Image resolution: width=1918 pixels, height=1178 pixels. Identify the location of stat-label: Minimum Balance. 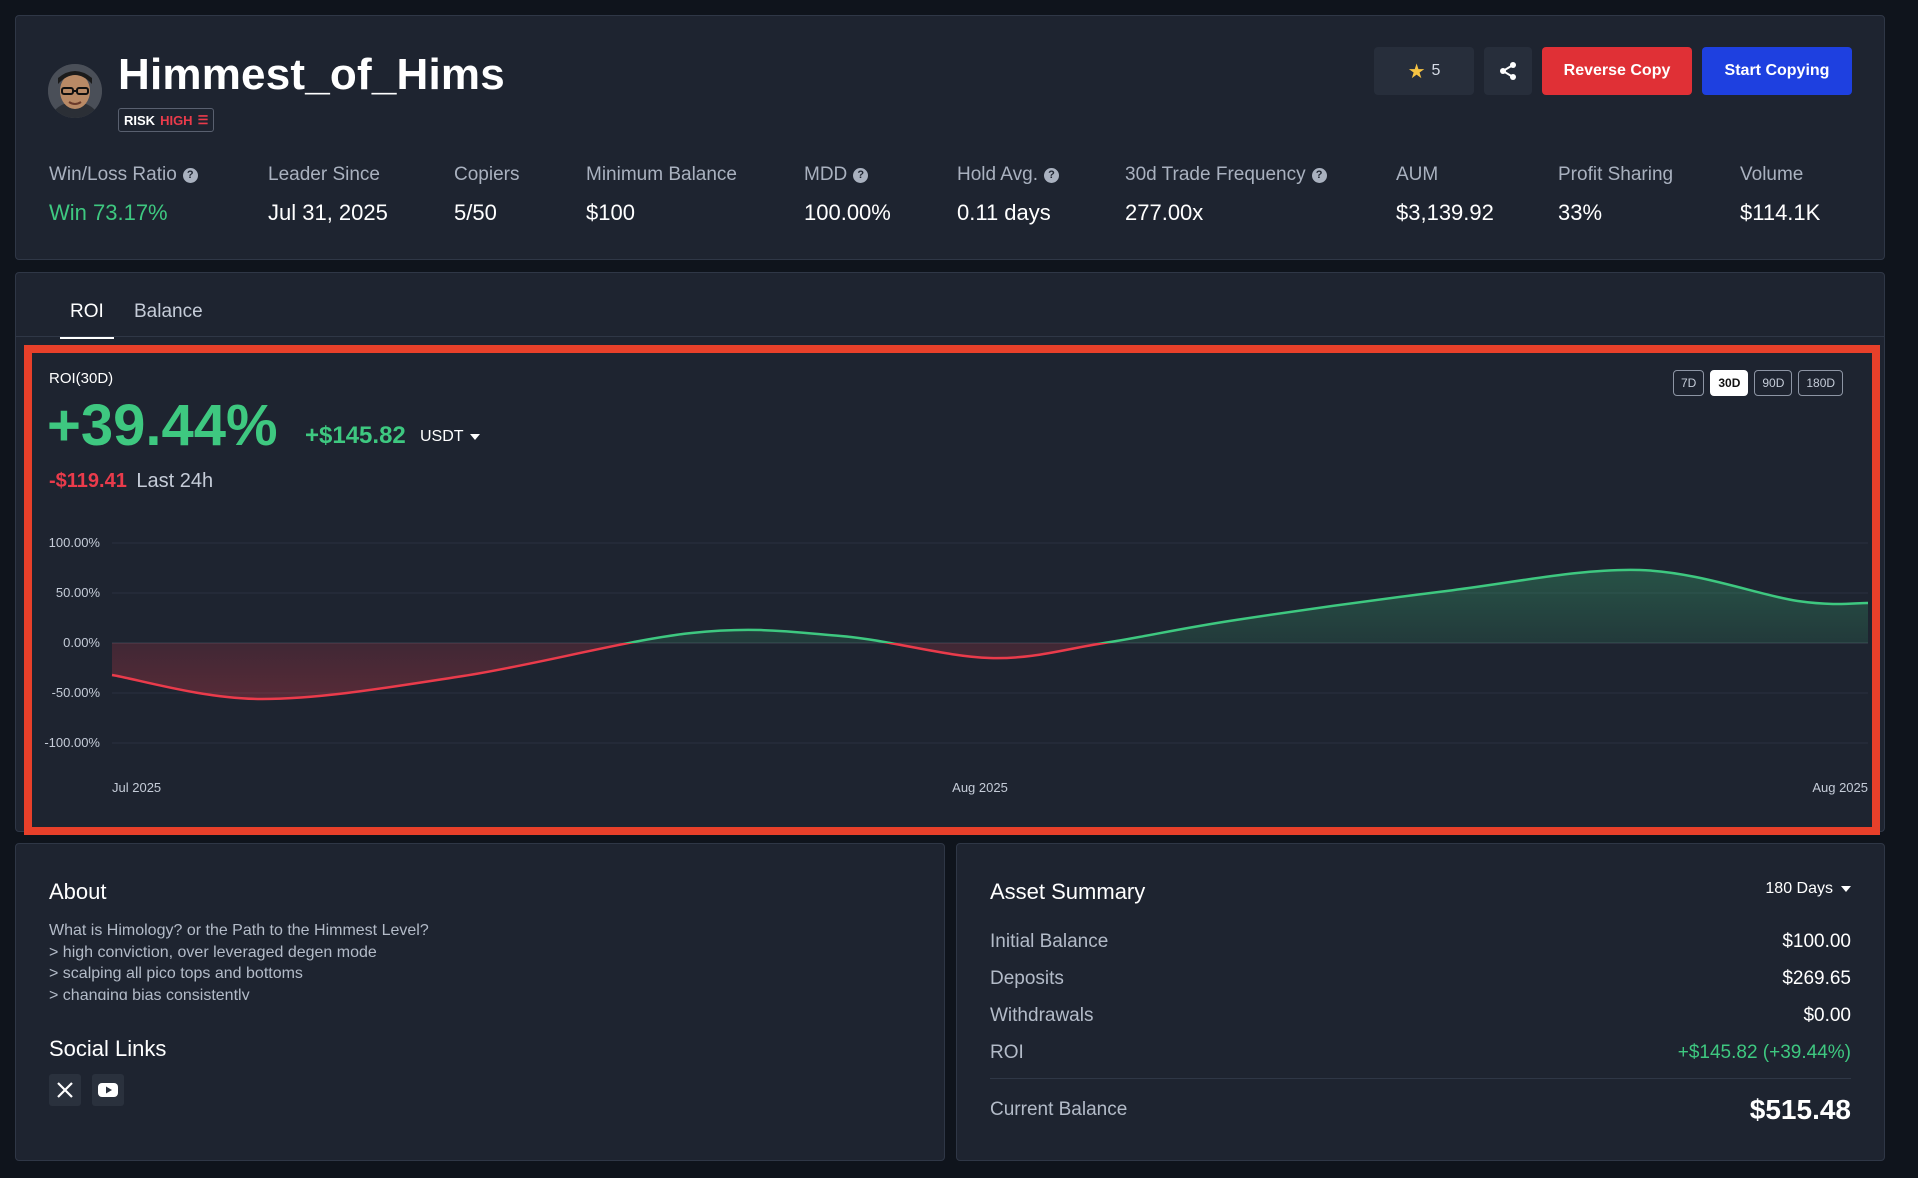
(661, 174).